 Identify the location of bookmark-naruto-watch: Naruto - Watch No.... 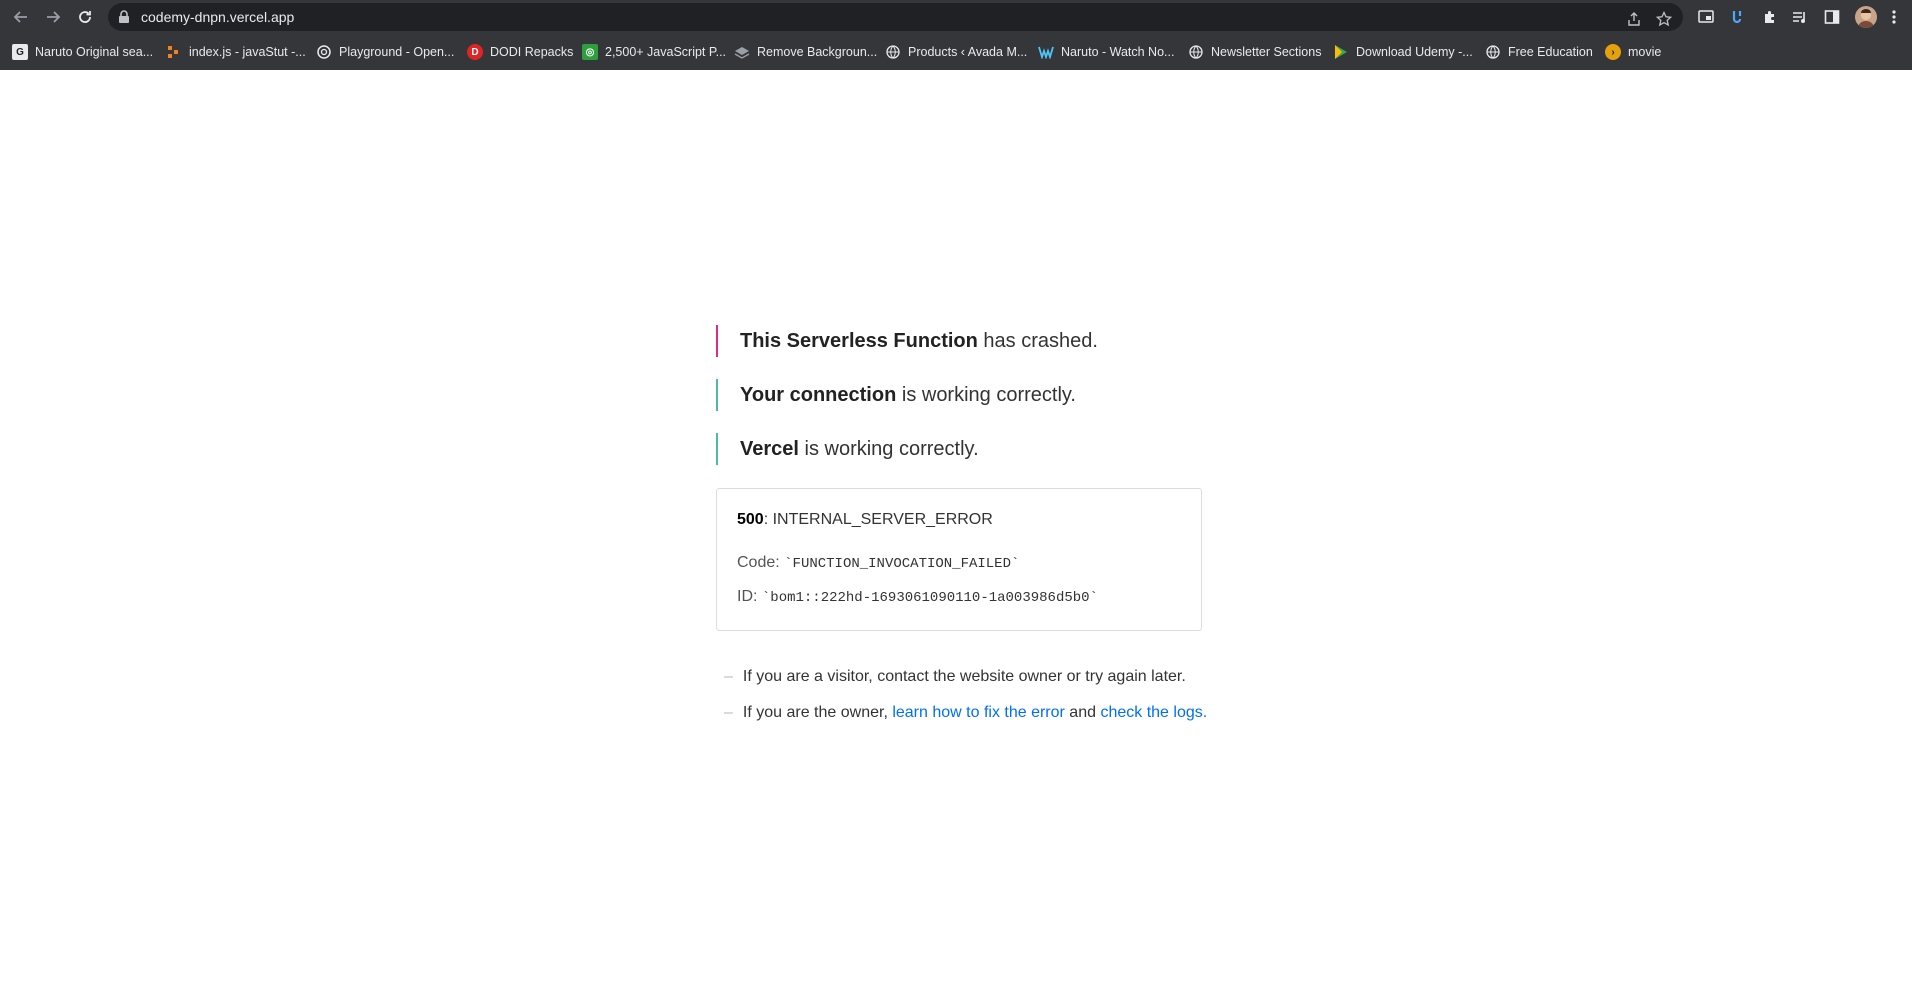
(1106, 52).